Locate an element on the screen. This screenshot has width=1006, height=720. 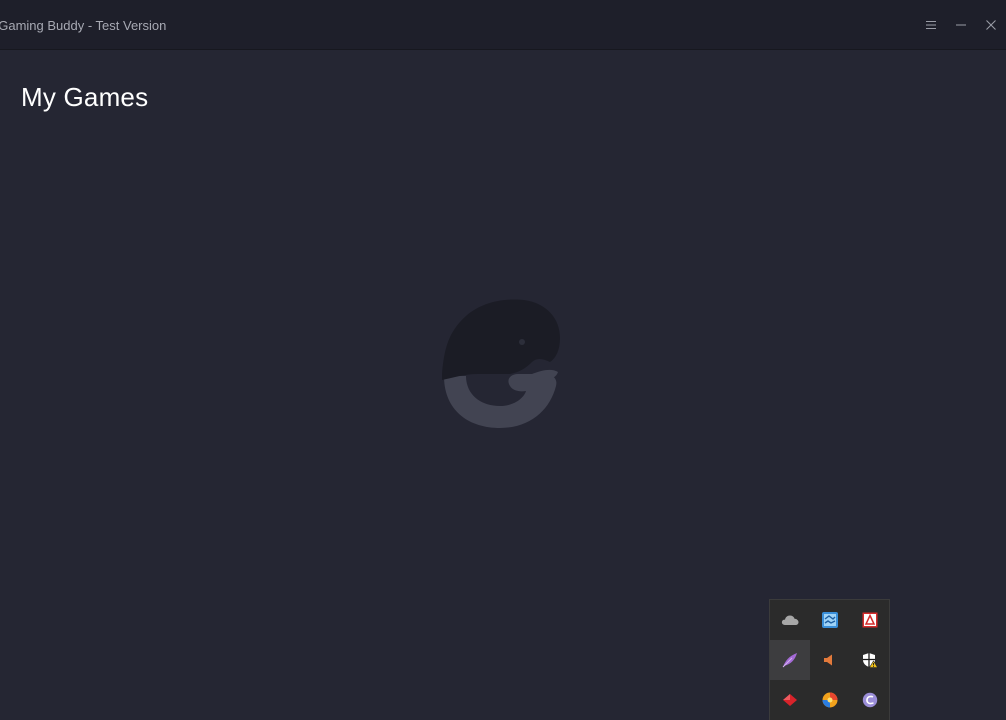
window-controls is located at coordinates (961, 25).